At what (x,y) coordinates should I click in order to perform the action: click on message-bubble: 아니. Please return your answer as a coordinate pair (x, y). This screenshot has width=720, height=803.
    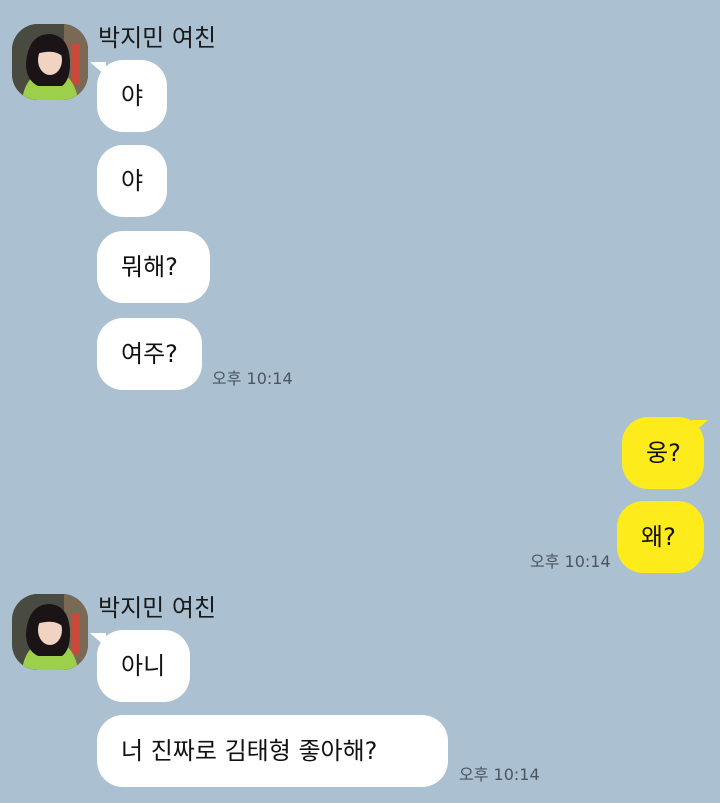
    Looking at the image, I should click on (143, 666).